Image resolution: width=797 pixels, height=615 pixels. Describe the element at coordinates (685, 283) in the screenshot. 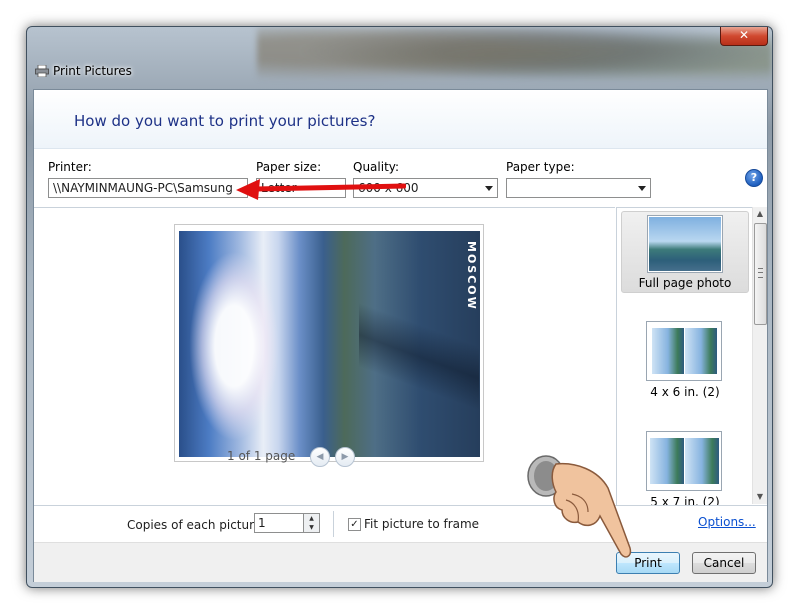

I see `layout-label: Full page photo` at that location.